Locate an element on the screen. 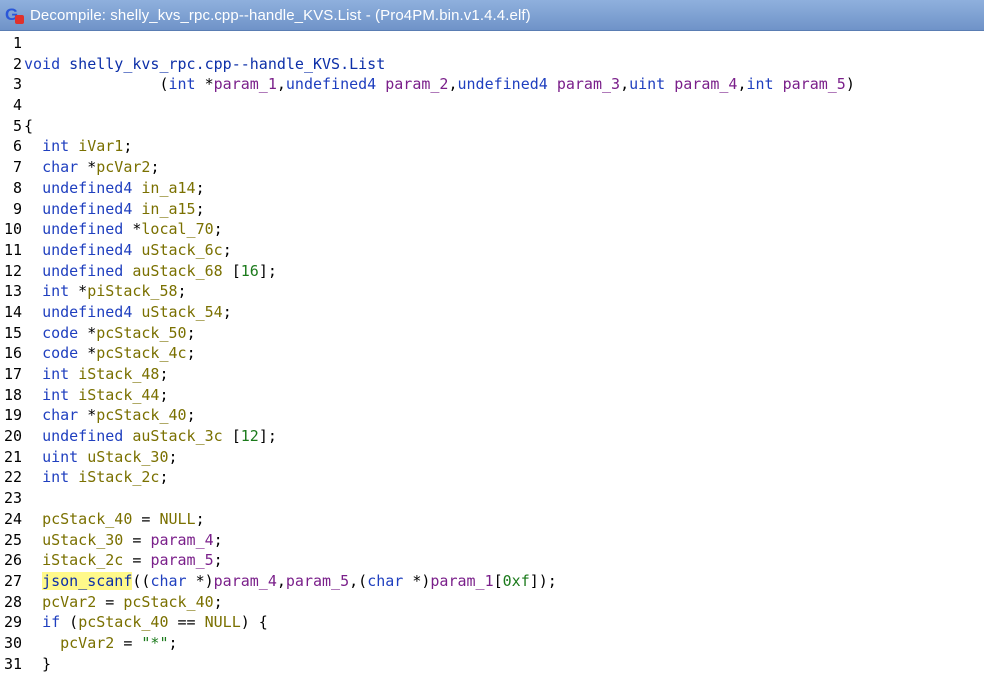 The image size is (984, 673). code-token: uStack_30 is located at coordinates (82, 540).